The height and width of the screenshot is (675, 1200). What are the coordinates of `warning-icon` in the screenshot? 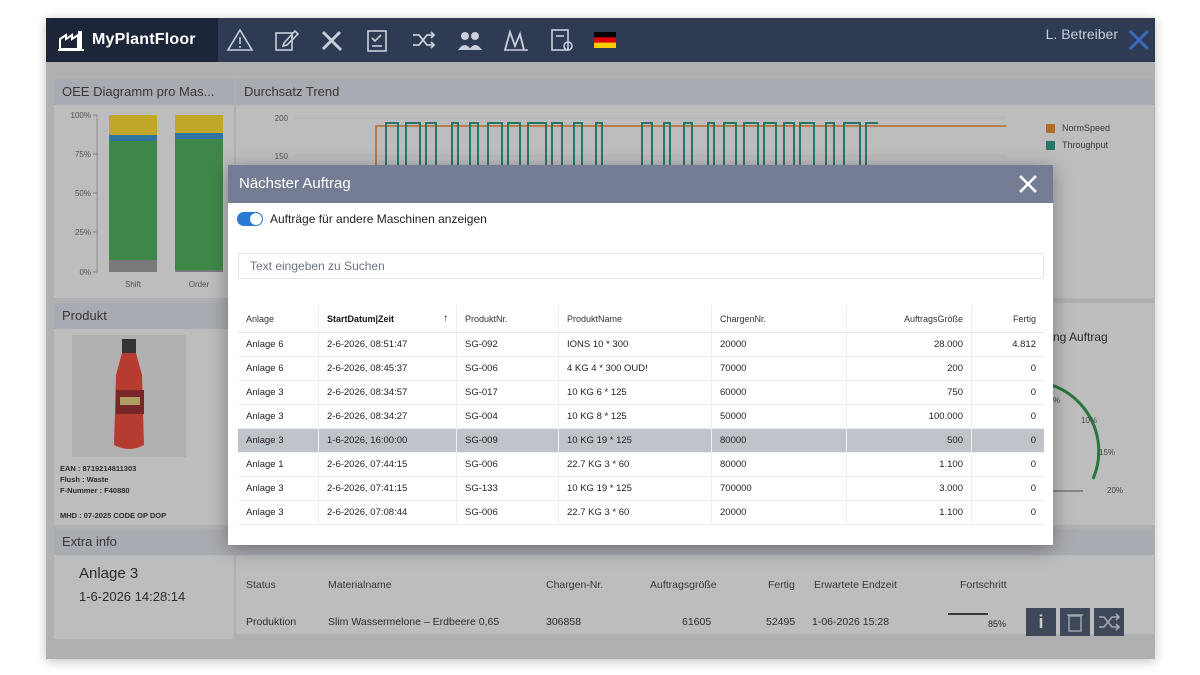 It's located at (240, 40).